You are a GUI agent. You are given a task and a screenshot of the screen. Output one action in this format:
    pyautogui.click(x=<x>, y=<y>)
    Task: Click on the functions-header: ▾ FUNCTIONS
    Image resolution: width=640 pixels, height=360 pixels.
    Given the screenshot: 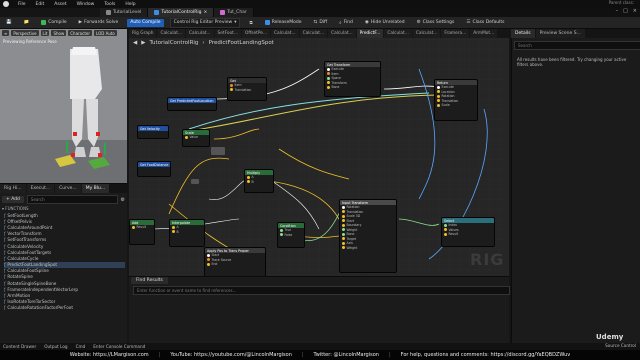 What is the action you would take?
    pyautogui.click(x=15, y=208)
    